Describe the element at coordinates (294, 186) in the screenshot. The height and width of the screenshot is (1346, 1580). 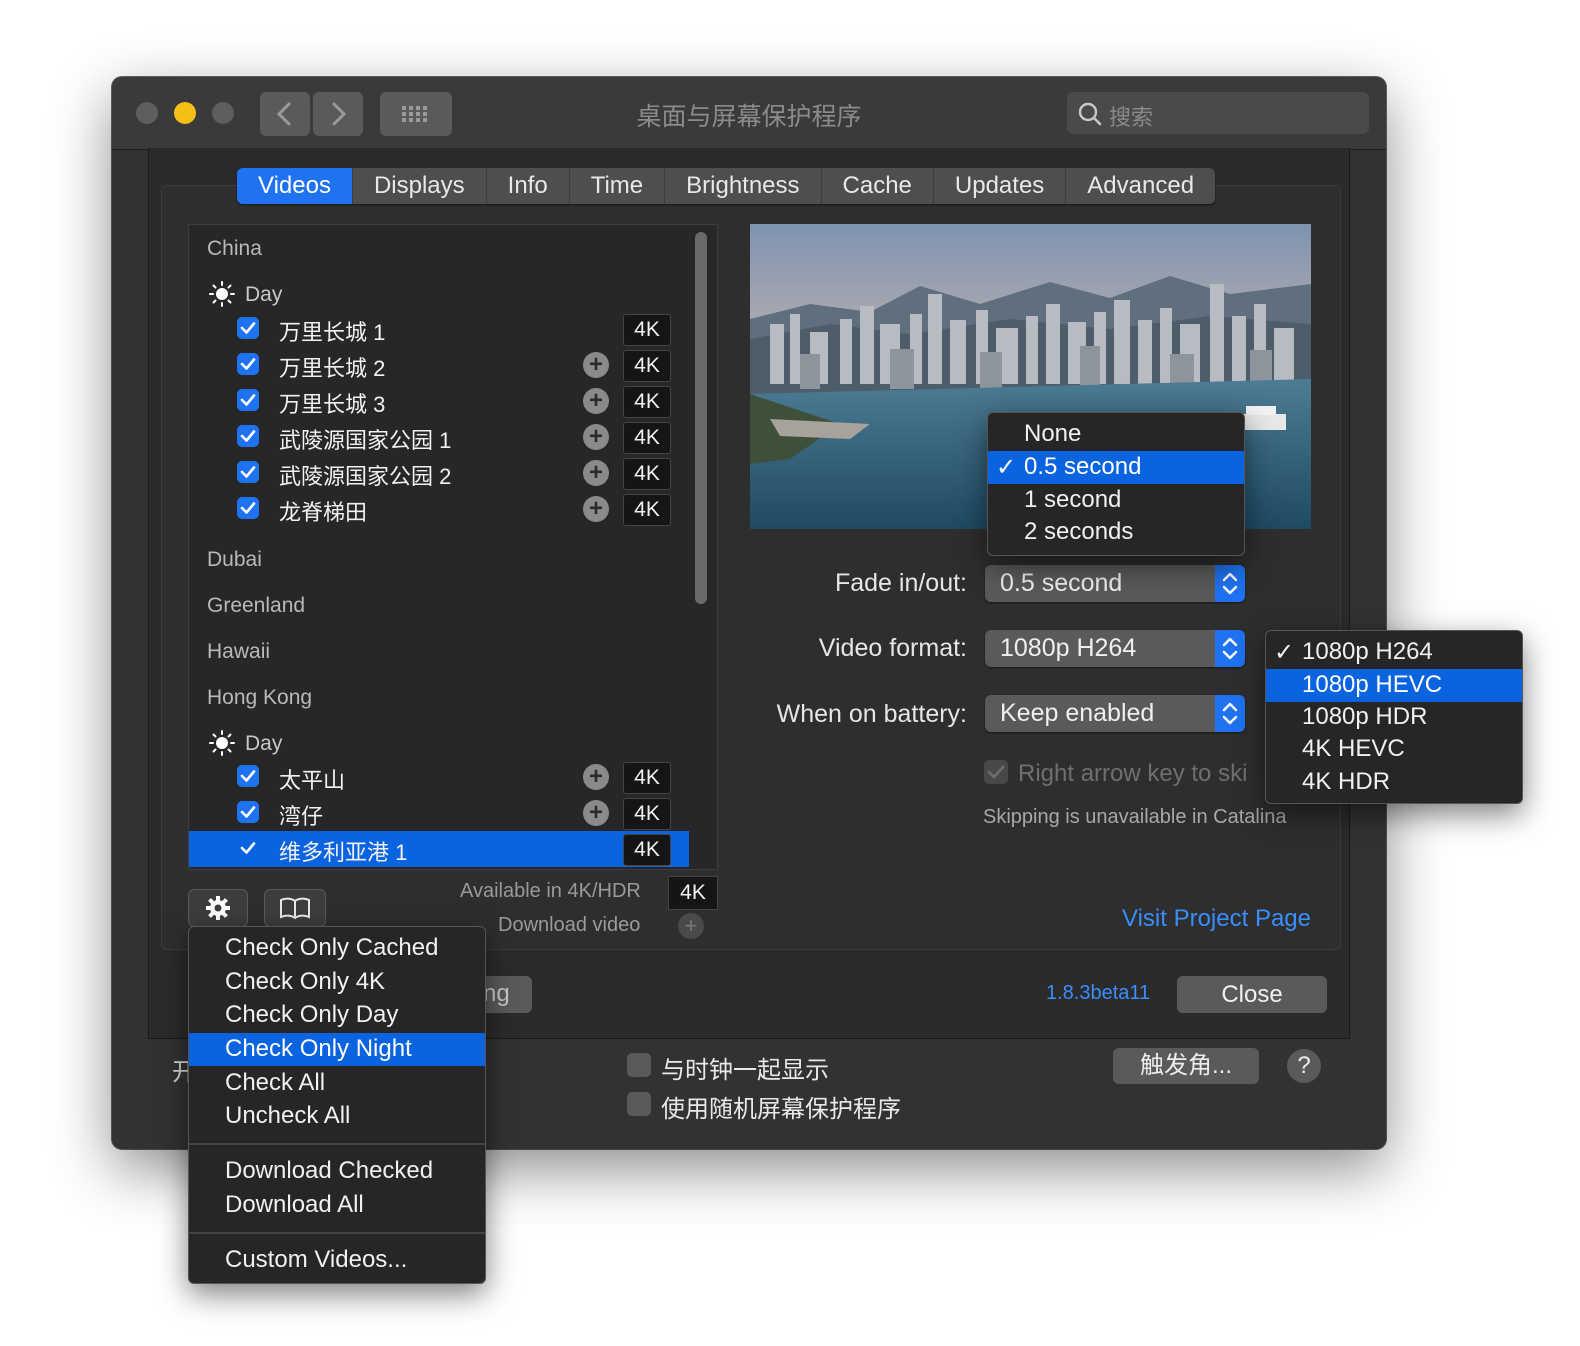
I see `tab-videos: Videos` at that location.